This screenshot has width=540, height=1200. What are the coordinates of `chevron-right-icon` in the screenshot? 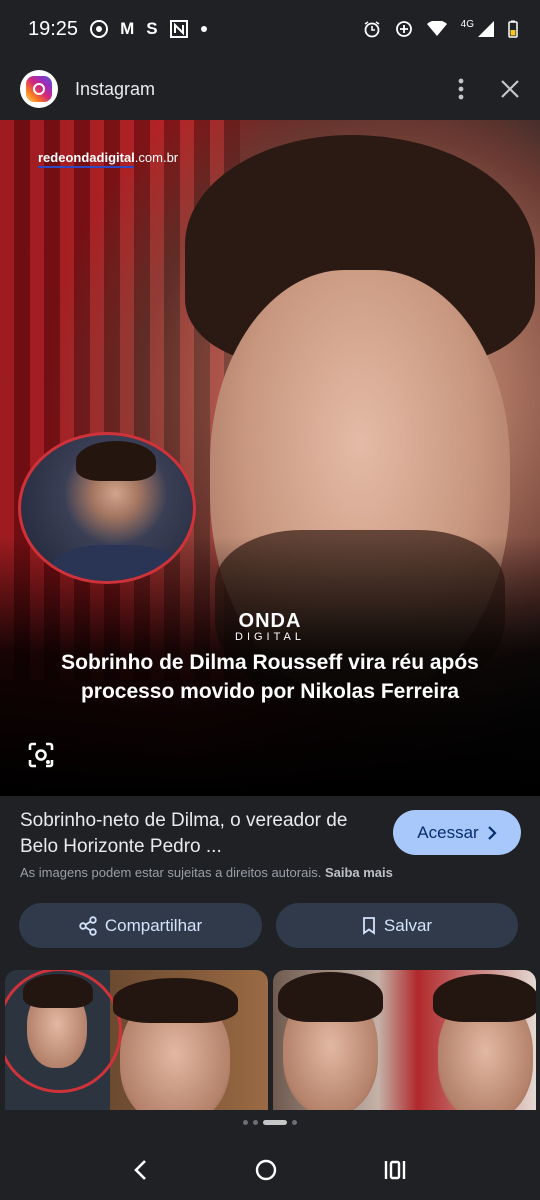 It's located at (492, 832).